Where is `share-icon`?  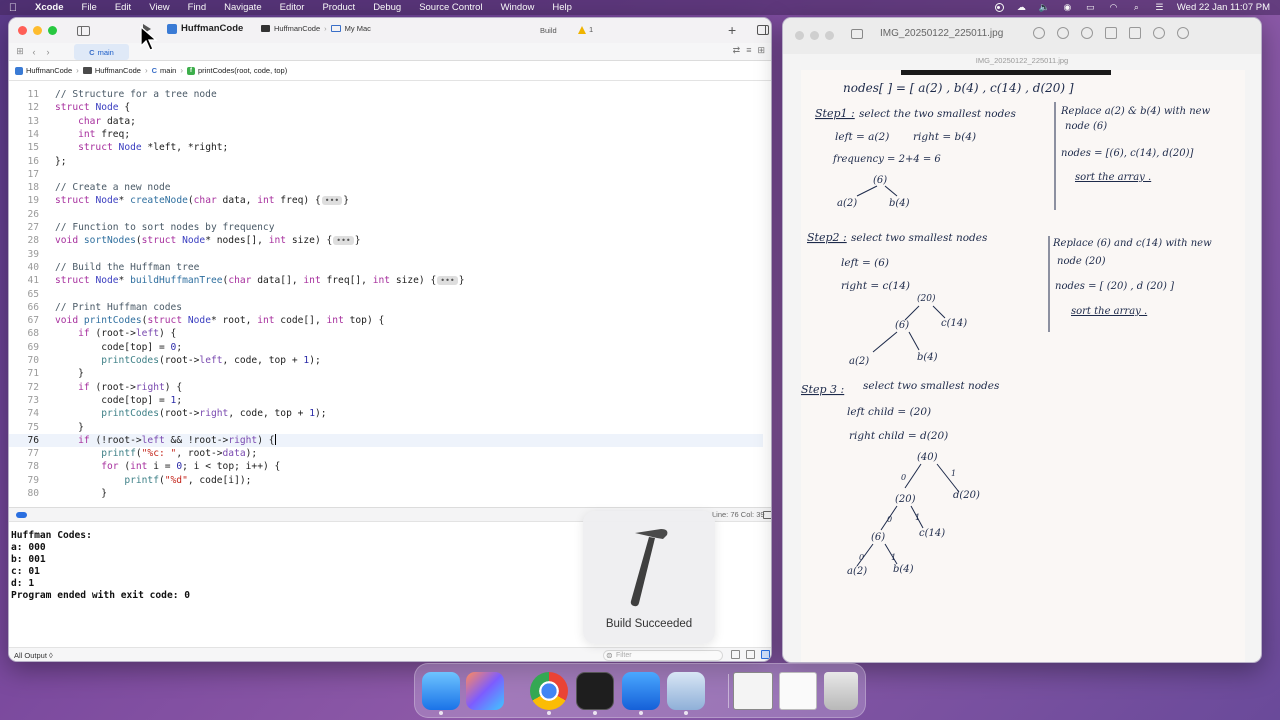 share-icon is located at coordinates (1111, 33).